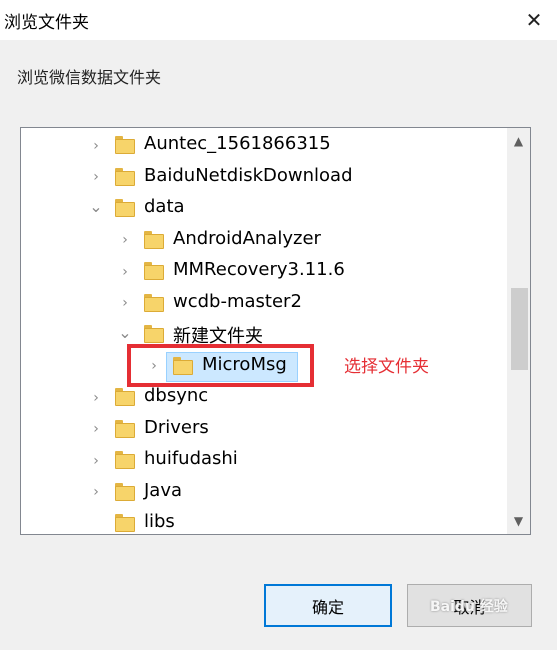 The height and width of the screenshot is (650, 557). Describe the element at coordinates (278, 20) in the screenshot. I see `title-bar: 浏览文件夹 ✕` at that location.